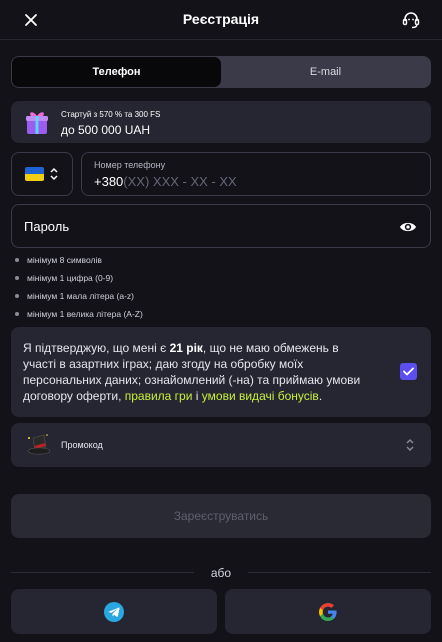 Image resolution: width=442 pixels, height=642 pixels. I want to click on google-login-button, so click(328, 611).